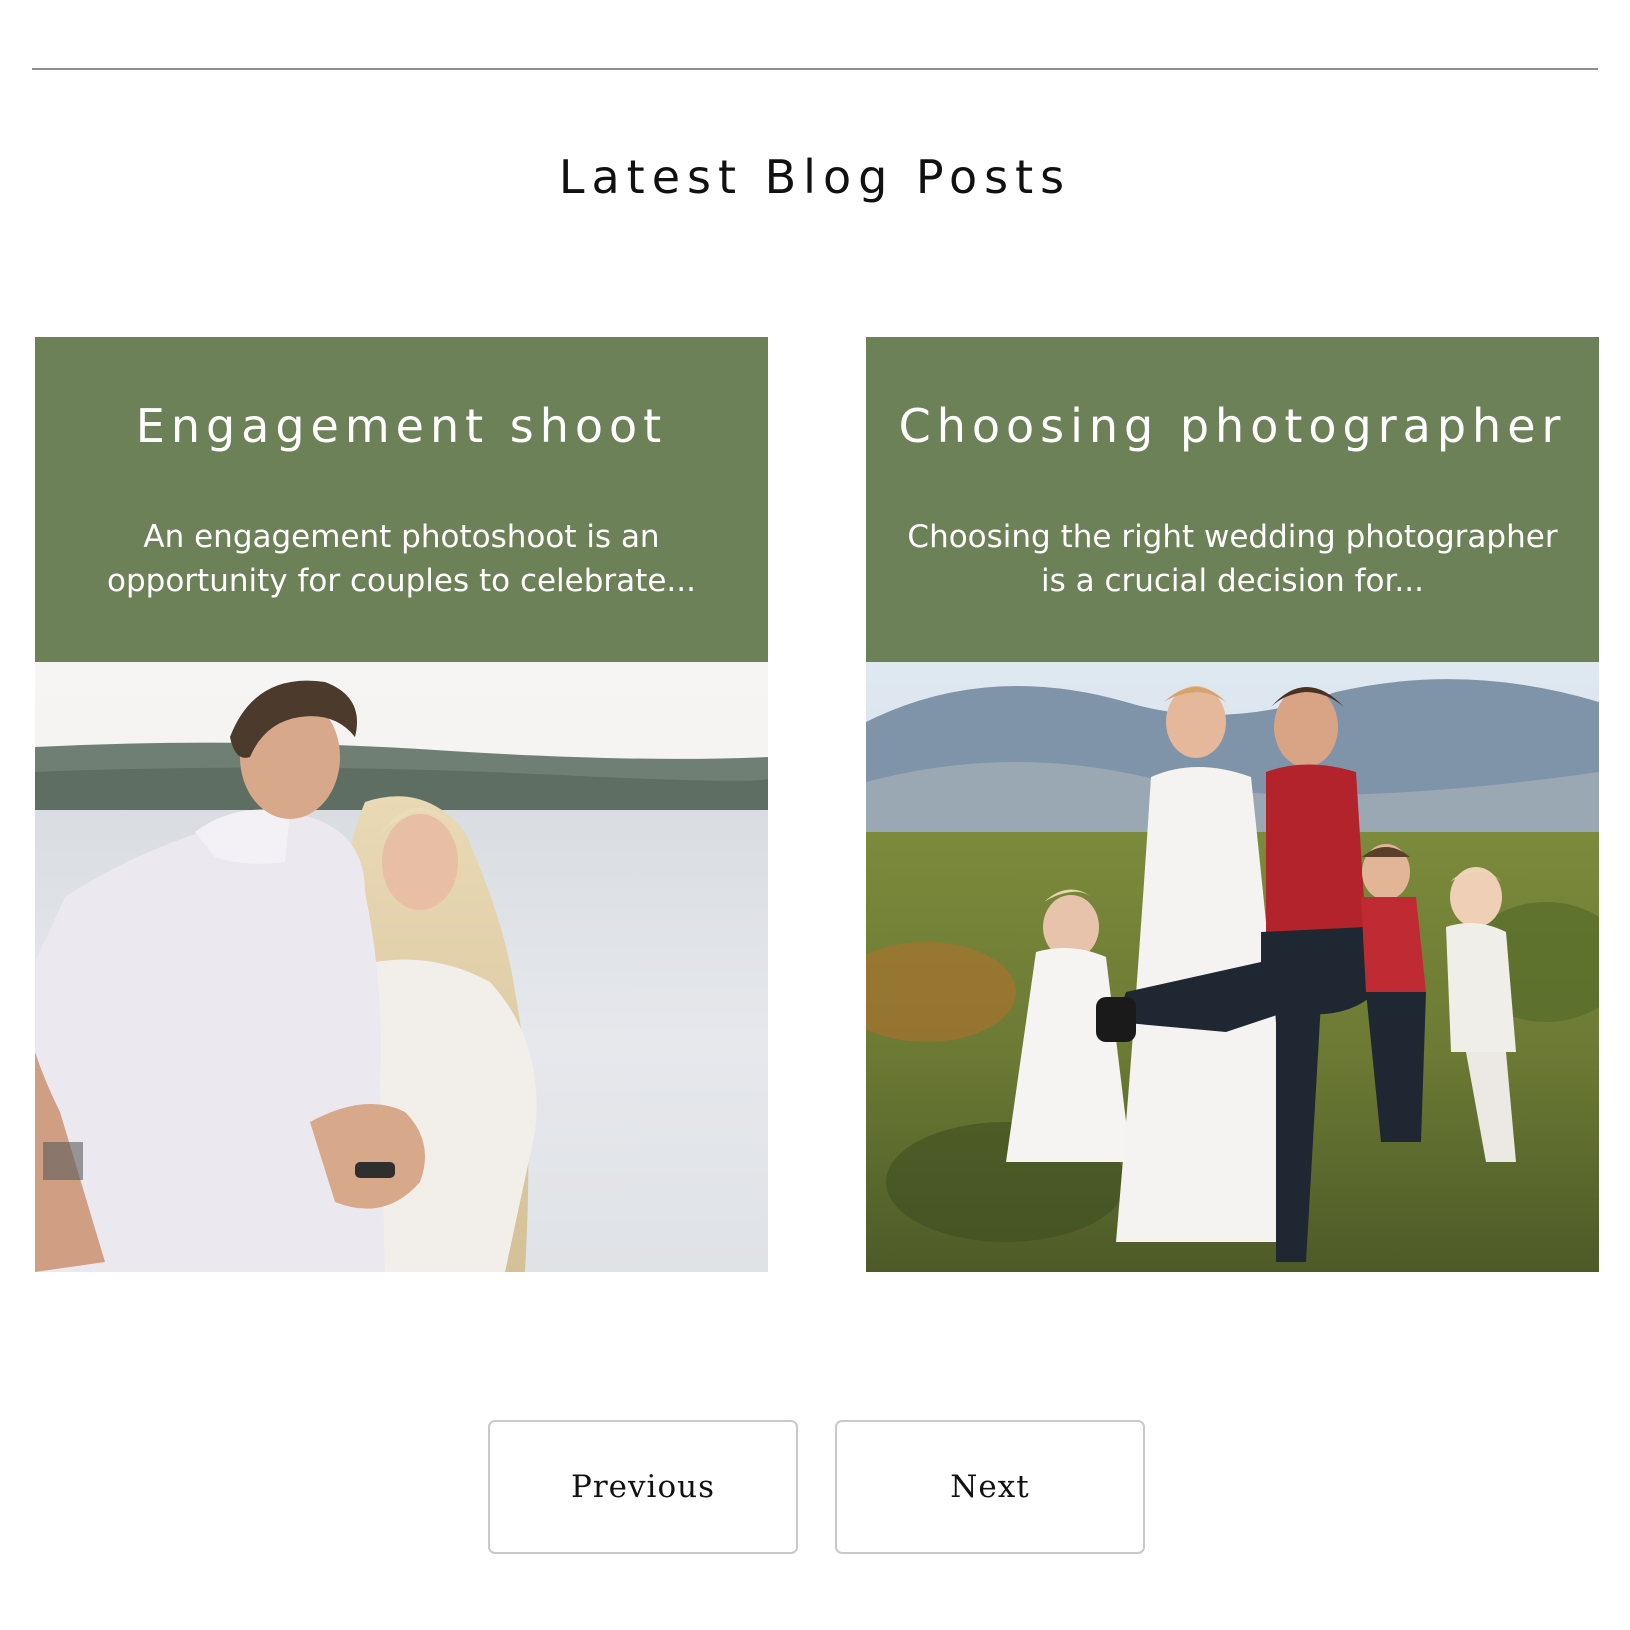 The width and height of the screenshot is (1630, 1630). Describe the element at coordinates (643, 1487) in the screenshot. I see `previous-button: Previous` at that location.